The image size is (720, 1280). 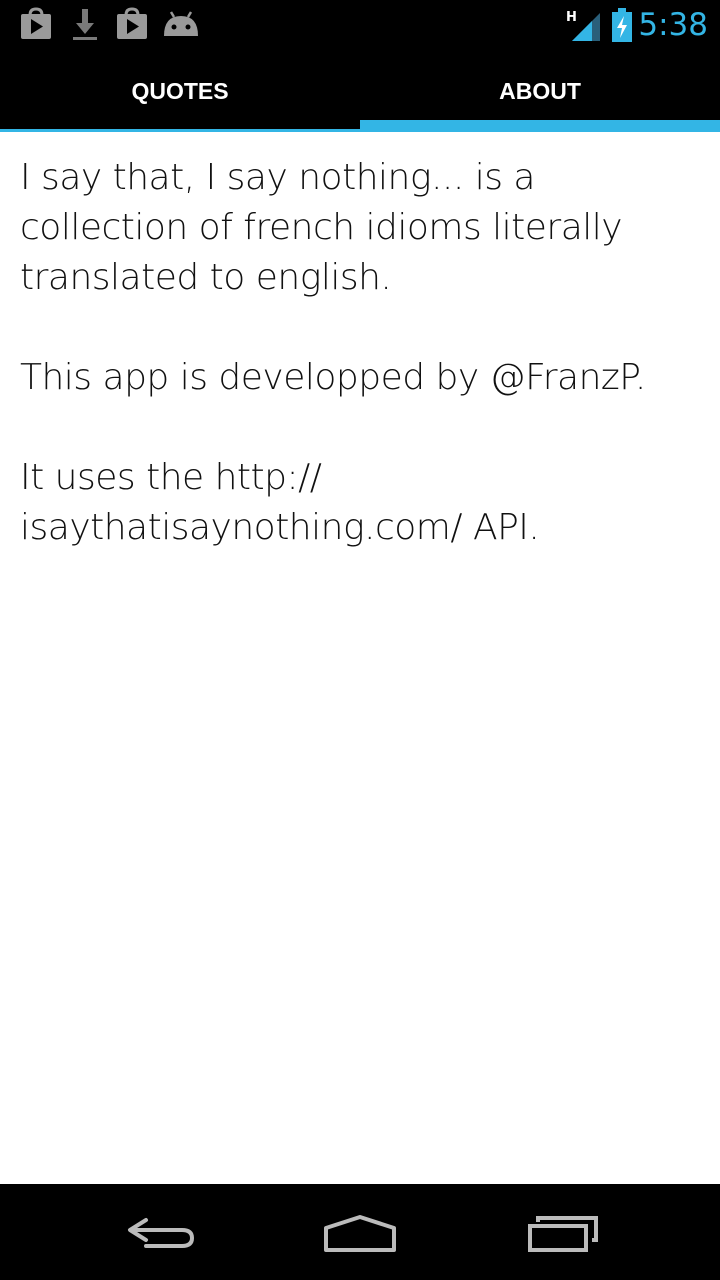 I want to click on download-icon, so click(x=85, y=26).